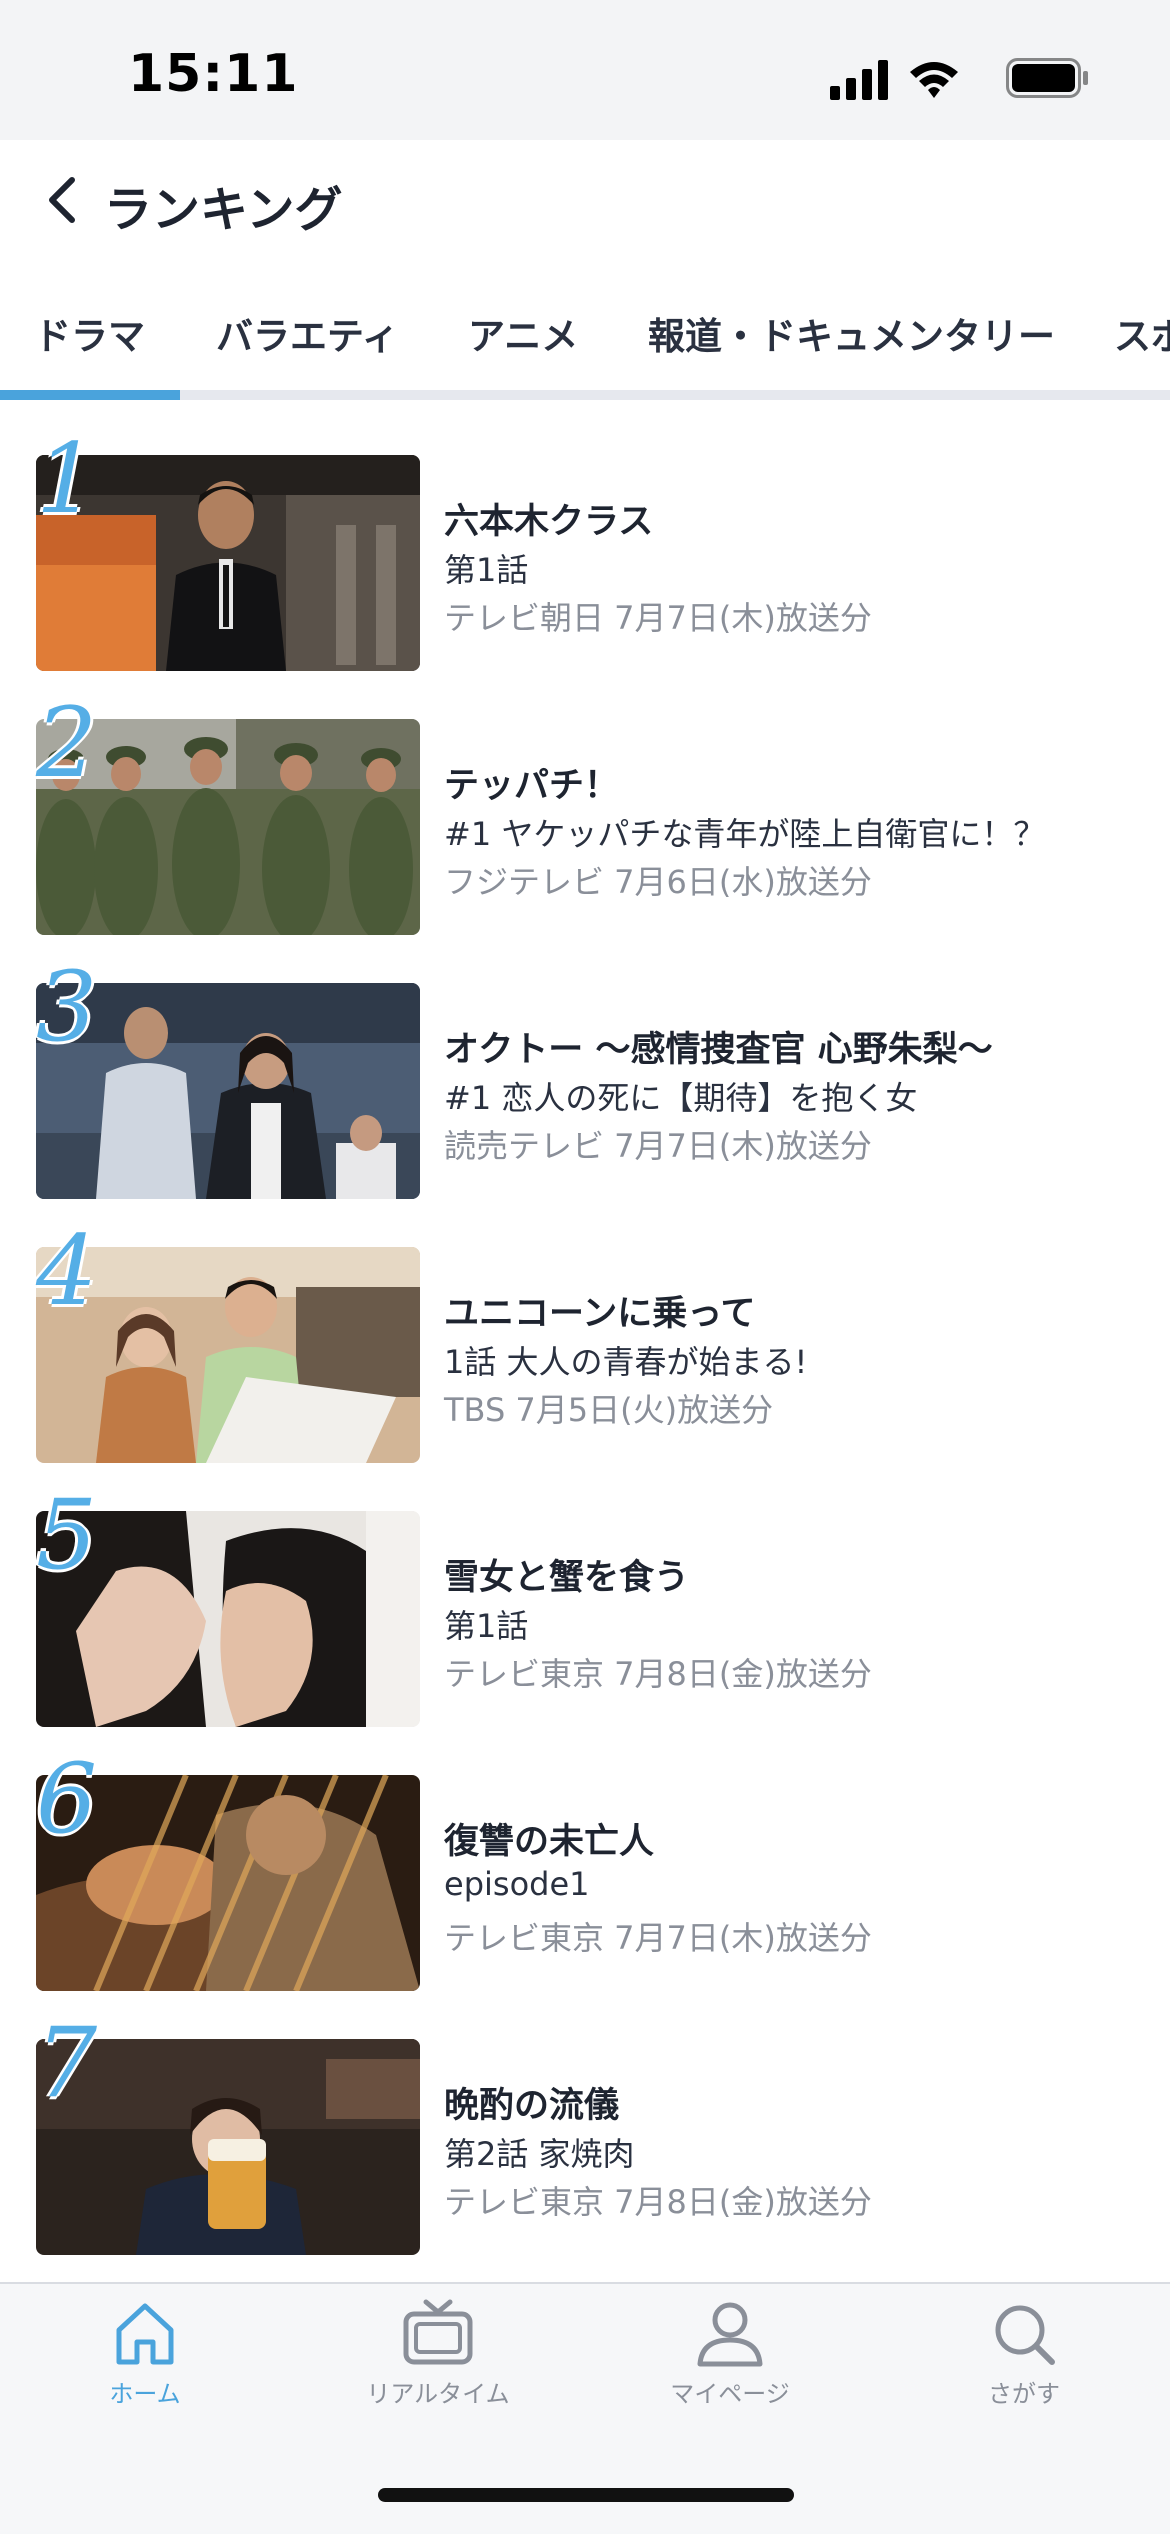 This screenshot has height=2534, width=1170. I want to click on broadcast-info: TBS 7月5日(火)放送分, so click(609, 1410).